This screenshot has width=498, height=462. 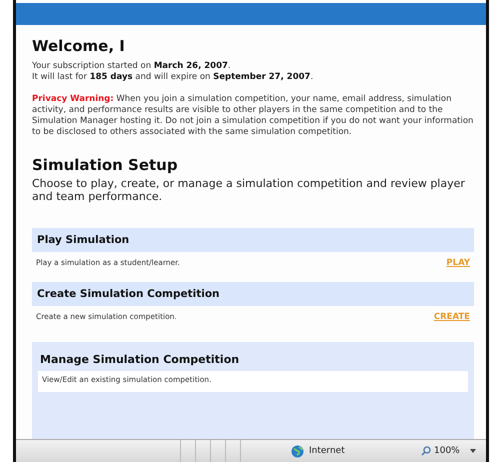 I want to click on section-header: Create Simulation Competition, so click(x=253, y=294).